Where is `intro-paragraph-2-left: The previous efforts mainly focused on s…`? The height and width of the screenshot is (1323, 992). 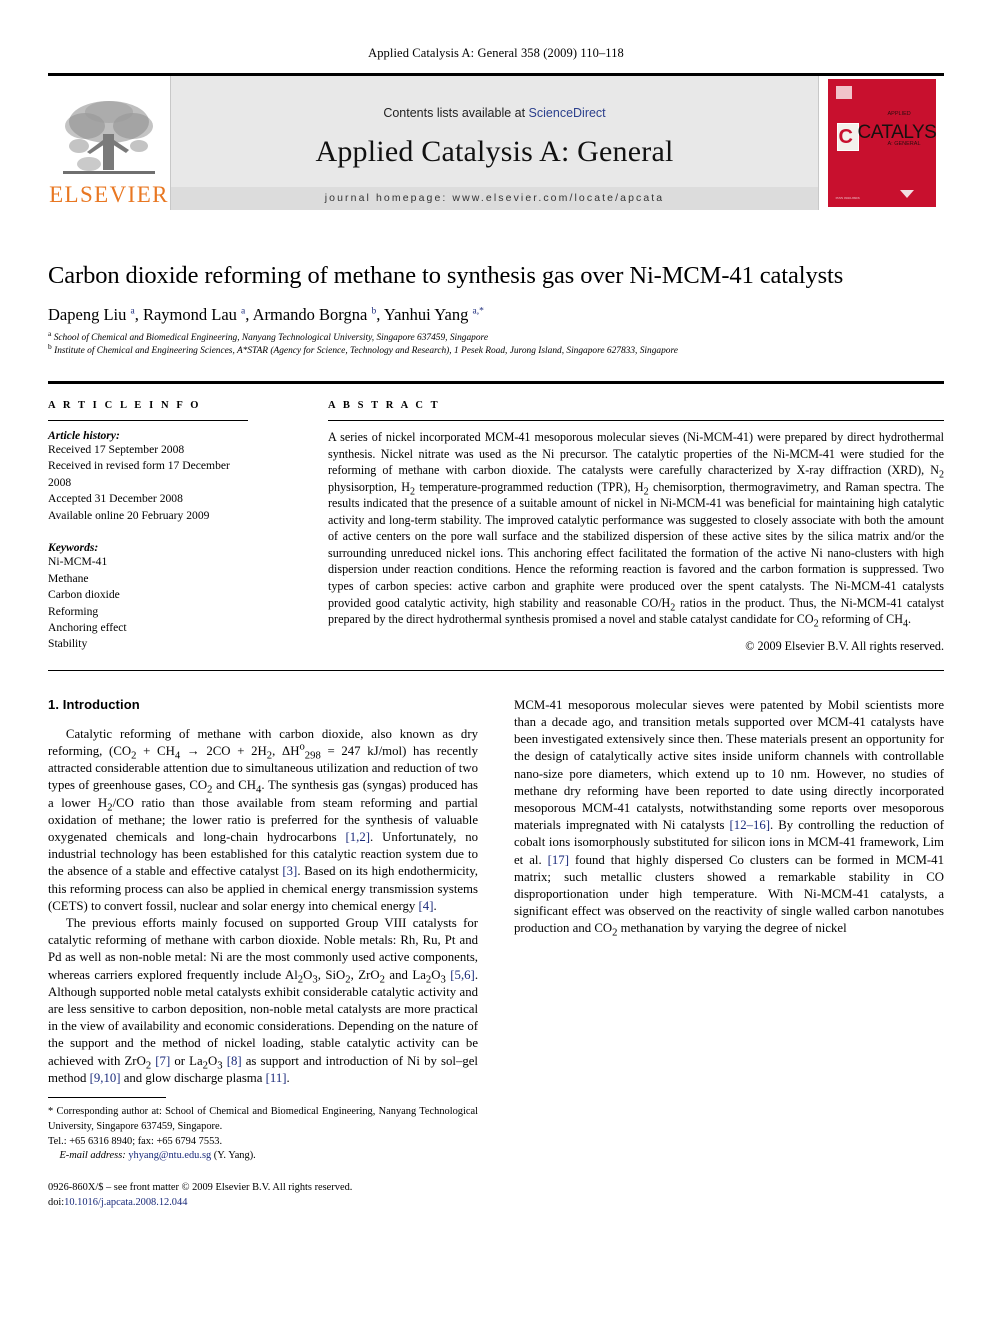 intro-paragraph-2-left: The previous efforts mainly focused on s… is located at coordinates (263, 1000).